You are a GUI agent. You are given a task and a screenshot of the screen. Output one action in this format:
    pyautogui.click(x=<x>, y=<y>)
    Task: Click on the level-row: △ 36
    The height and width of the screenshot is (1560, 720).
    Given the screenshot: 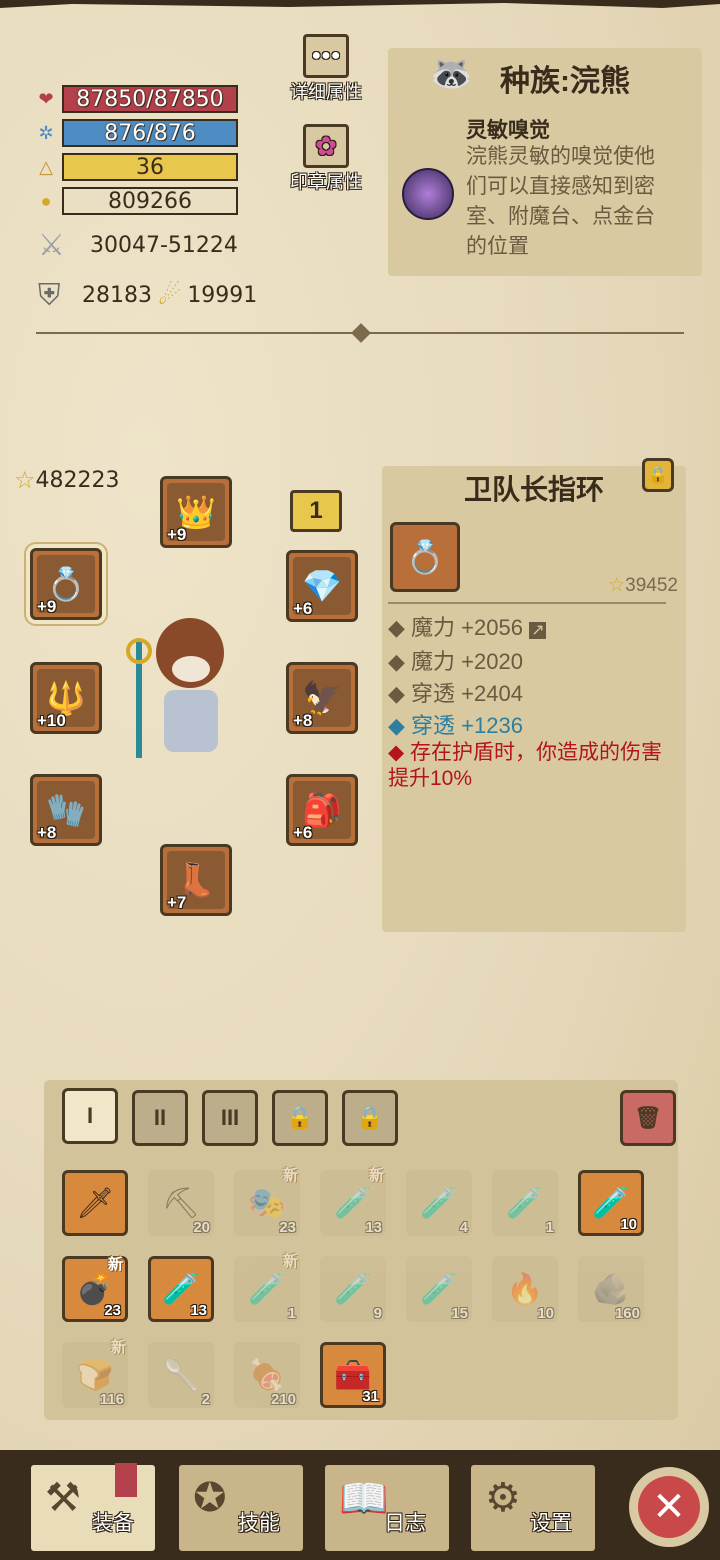 What is the action you would take?
    pyautogui.click(x=136, y=167)
    